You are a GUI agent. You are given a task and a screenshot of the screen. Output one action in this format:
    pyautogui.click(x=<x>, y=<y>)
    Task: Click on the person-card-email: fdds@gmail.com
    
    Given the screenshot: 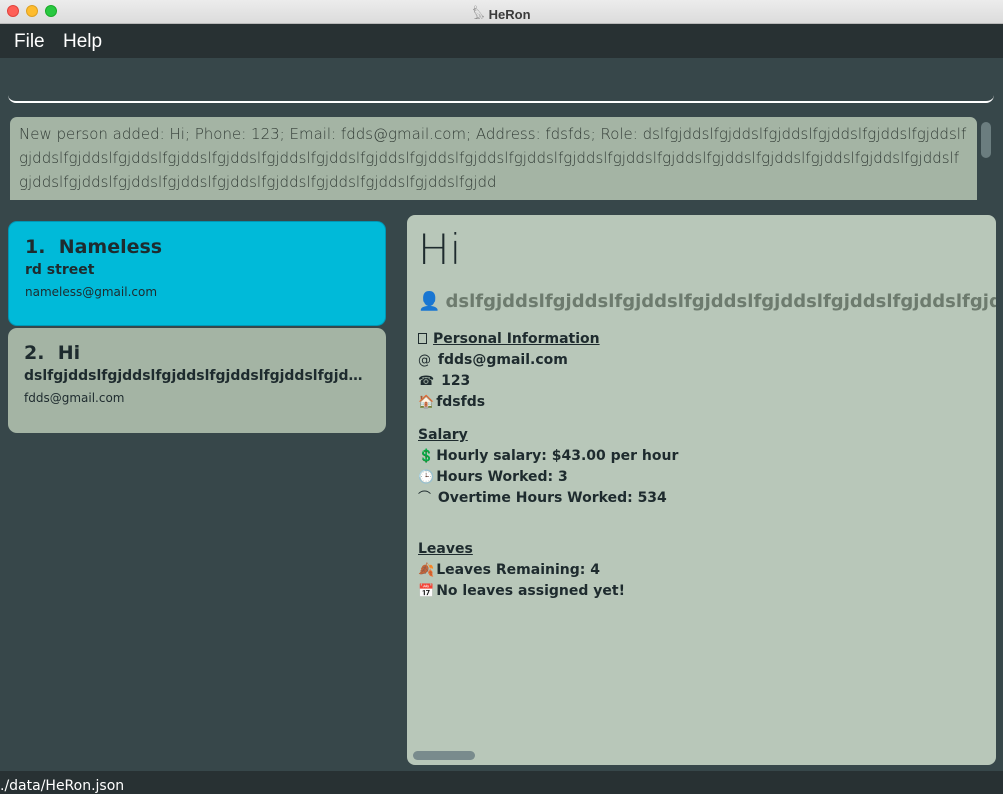 What is the action you would take?
    pyautogui.click(x=74, y=398)
    